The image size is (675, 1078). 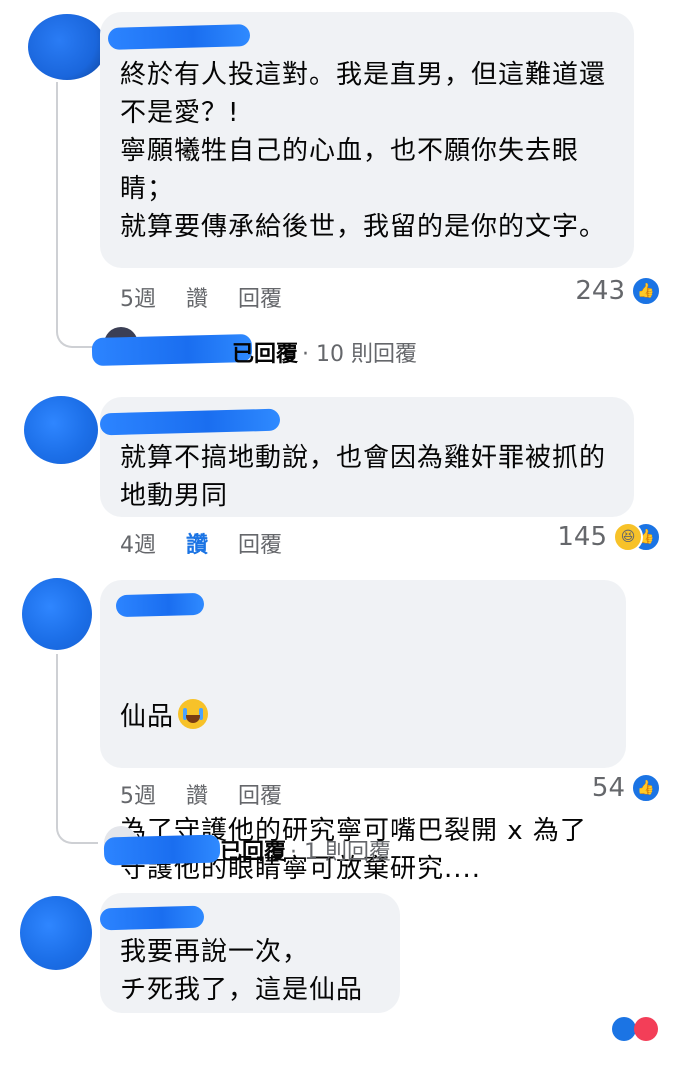 What do you see at coordinates (628, 537) in the screenshot?
I see `haha-icon: 😆` at bounding box center [628, 537].